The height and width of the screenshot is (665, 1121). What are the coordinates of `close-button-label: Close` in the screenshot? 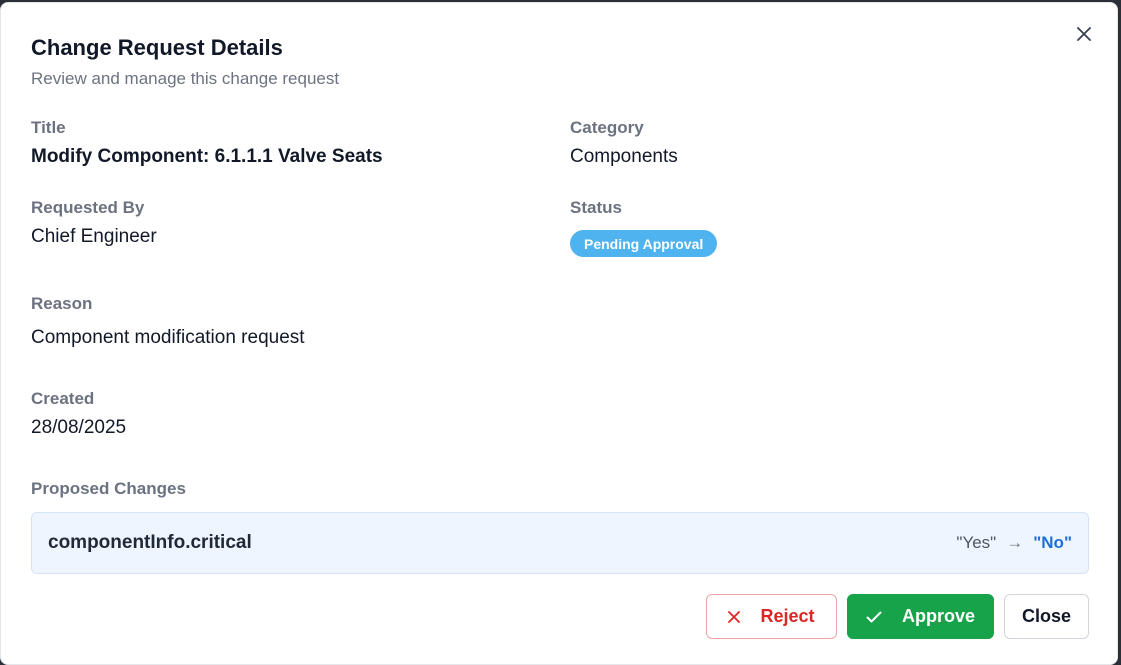 It's located at (1046, 616).